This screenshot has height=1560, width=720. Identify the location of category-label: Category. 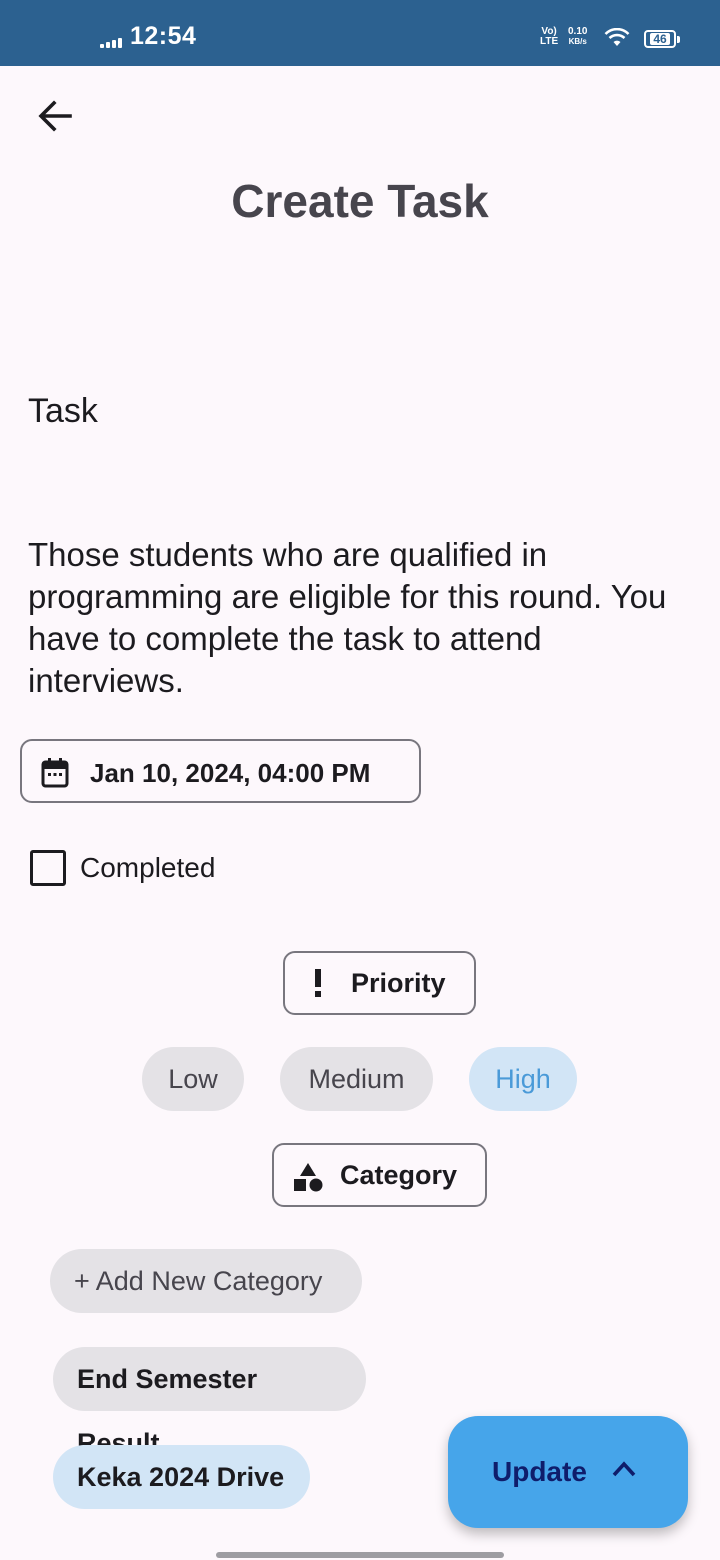
(399, 1175).